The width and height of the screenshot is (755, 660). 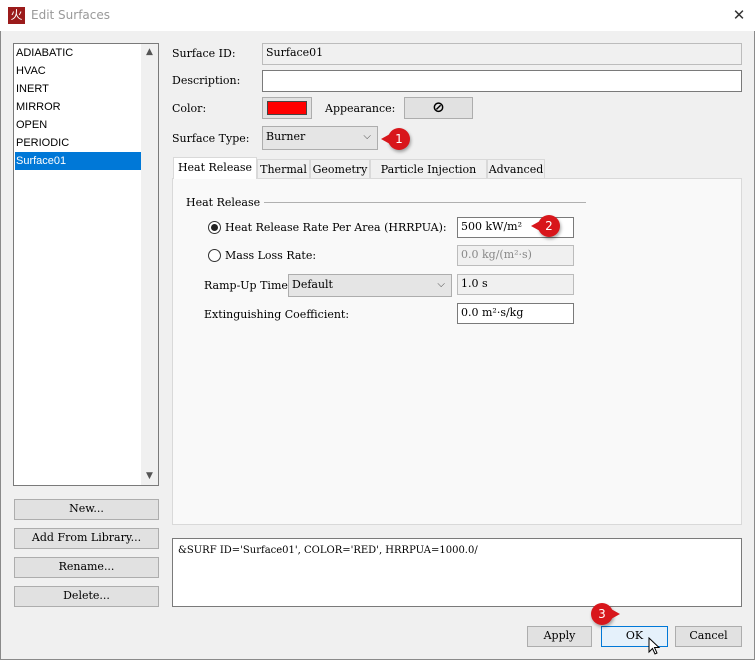 I want to click on list-item: HVAC, so click(x=78, y=71).